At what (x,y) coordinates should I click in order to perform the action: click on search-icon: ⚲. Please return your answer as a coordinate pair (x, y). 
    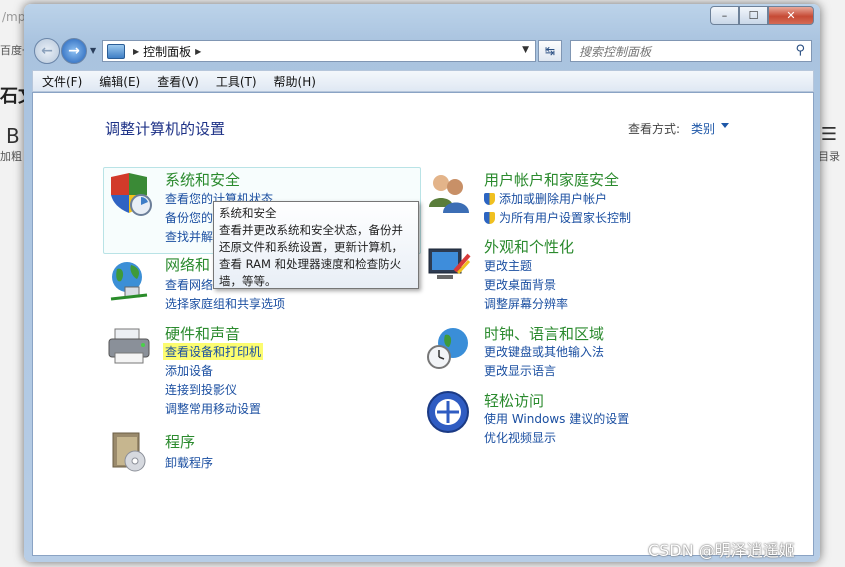
    Looking at the image, I should click on (800, 50).